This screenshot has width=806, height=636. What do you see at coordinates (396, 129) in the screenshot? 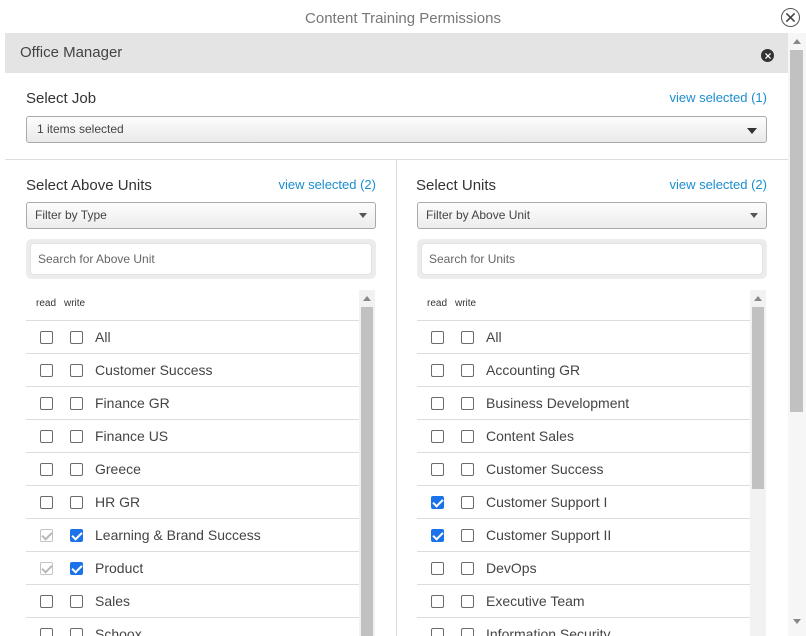
I see `job-select: 1 items selected` at bounding box center [396, 129].